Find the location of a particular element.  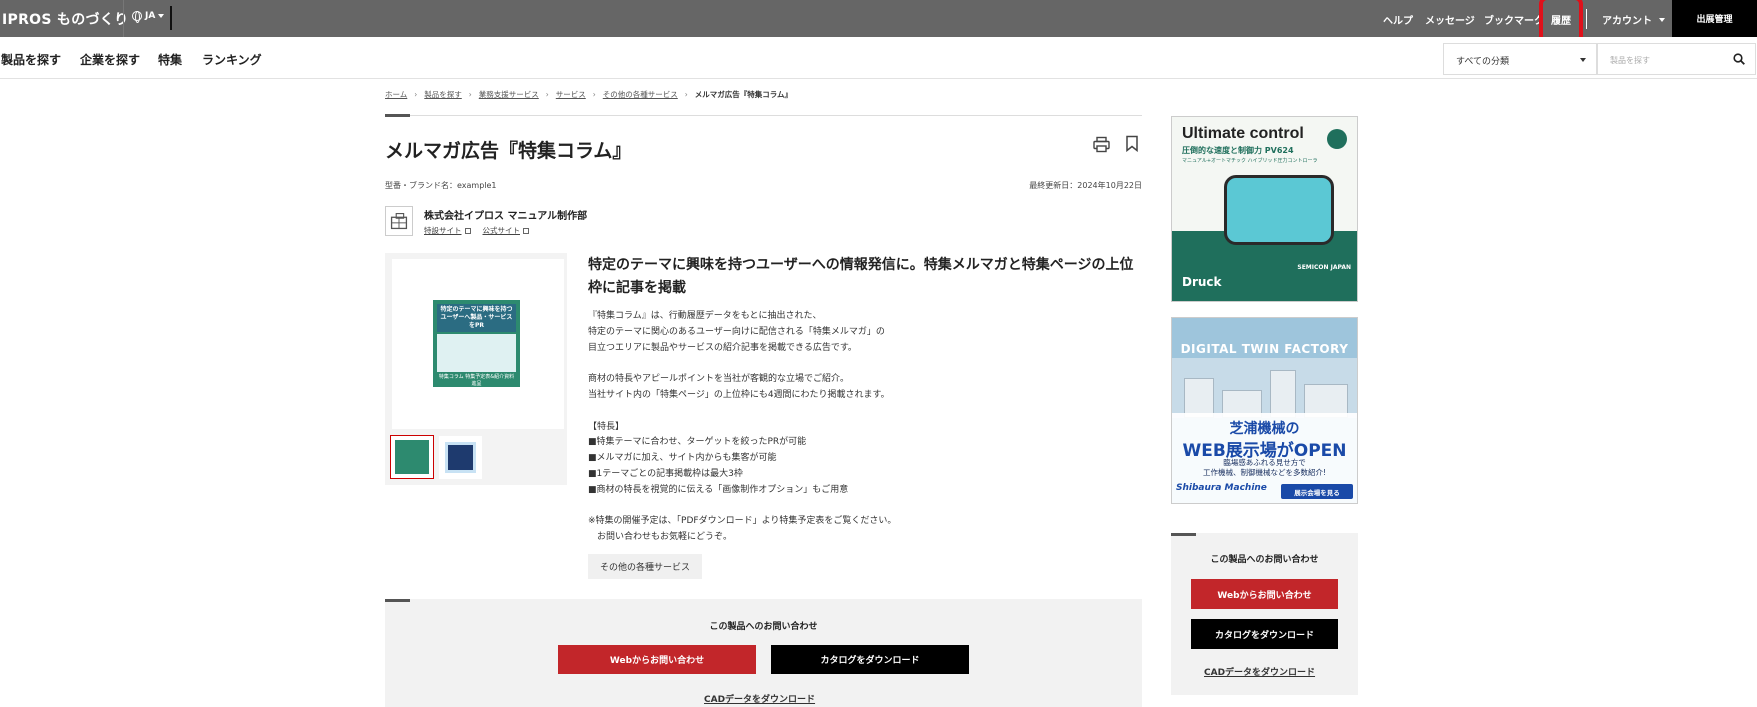

ad-brand: Druck is located at coordinates (1202, 282).